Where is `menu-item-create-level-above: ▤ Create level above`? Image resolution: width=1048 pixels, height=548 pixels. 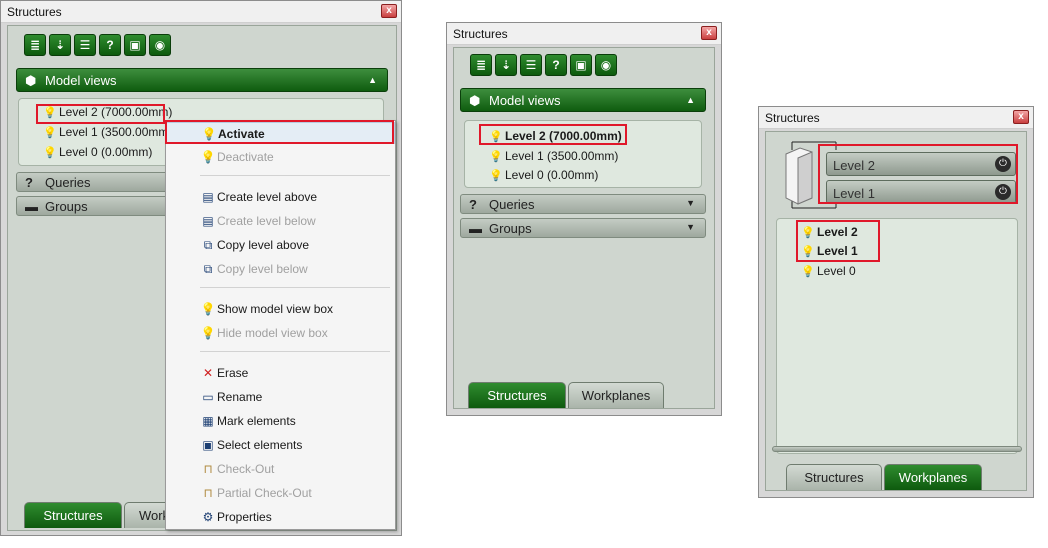
menu-item-create-level-above: ▤ Create level above is located at coordinates (280, 197).